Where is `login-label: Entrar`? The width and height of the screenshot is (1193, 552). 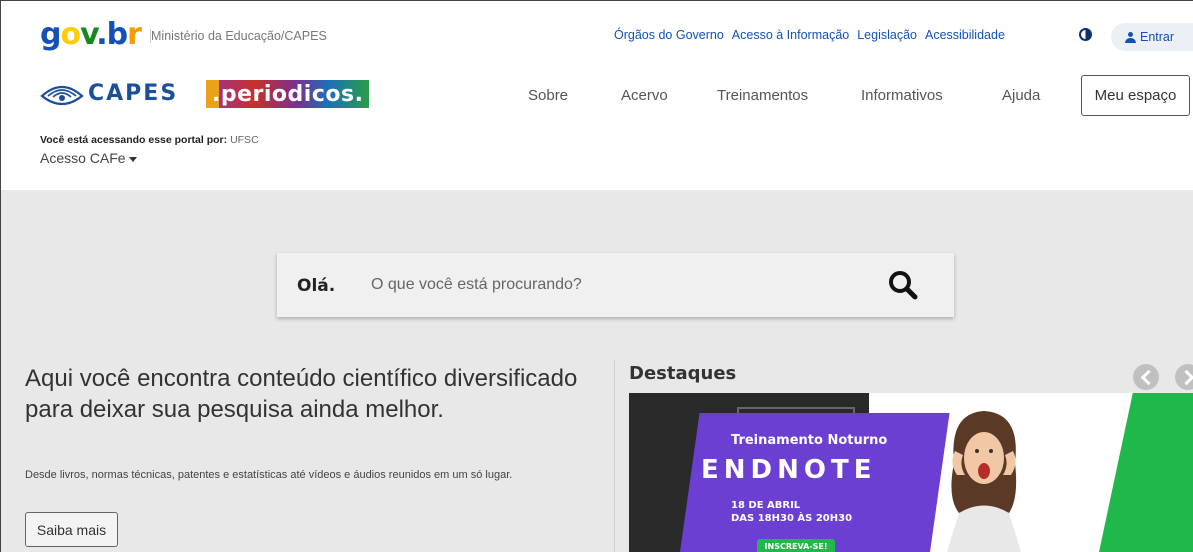 login-label: Entrar is located at coordinates (1157, 37).